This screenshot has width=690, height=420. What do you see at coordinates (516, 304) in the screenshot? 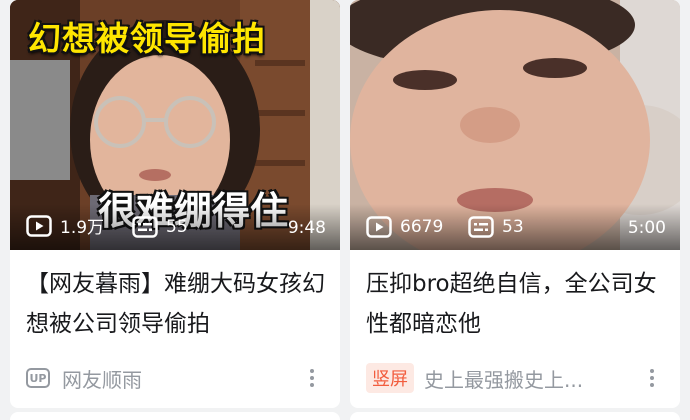
I see `video-title: 压抑bro超绝自信，全公司女性都暗恋他` at bounding box center [516, 304].